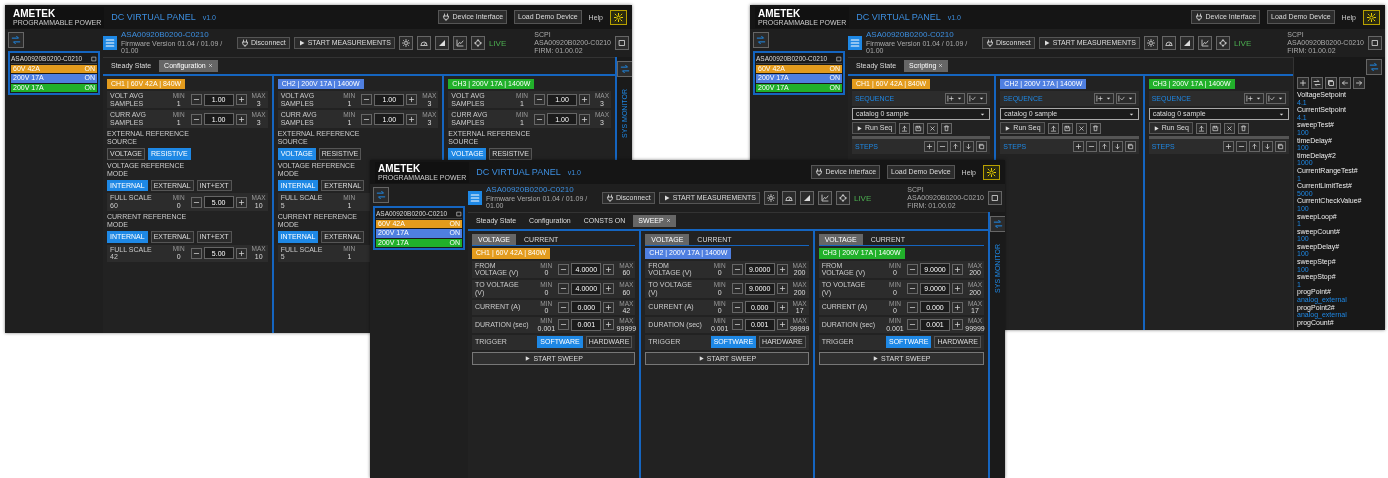  What do you see at coordinates (1345, 83) in the screenshot?
I see `move-left-button` at bounding box center [1345, 83].